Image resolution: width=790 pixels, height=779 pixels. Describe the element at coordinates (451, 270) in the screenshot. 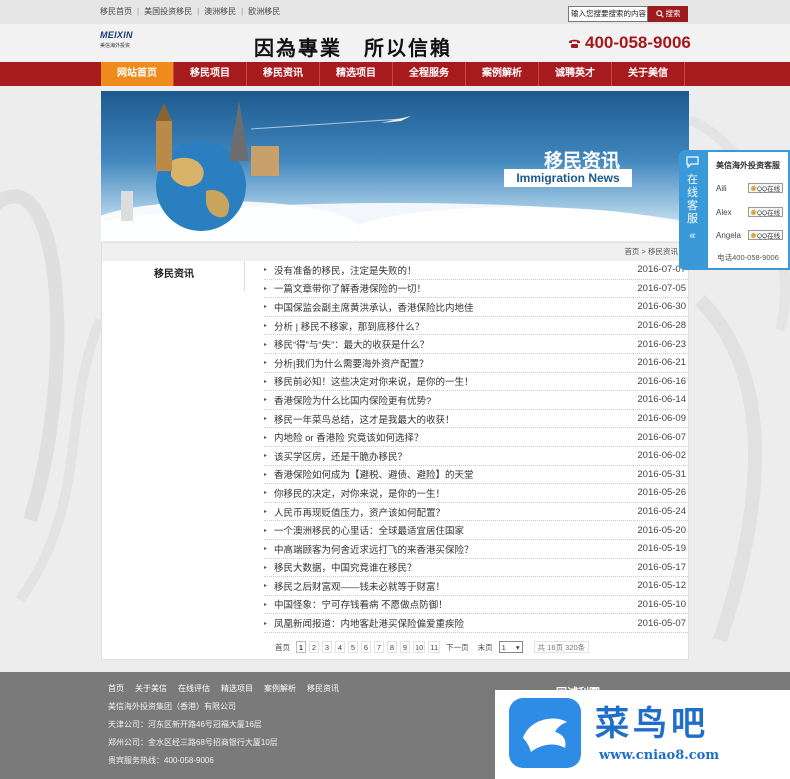

I see `news-title: 没有准备的移民，注定是失败的！` at that location.